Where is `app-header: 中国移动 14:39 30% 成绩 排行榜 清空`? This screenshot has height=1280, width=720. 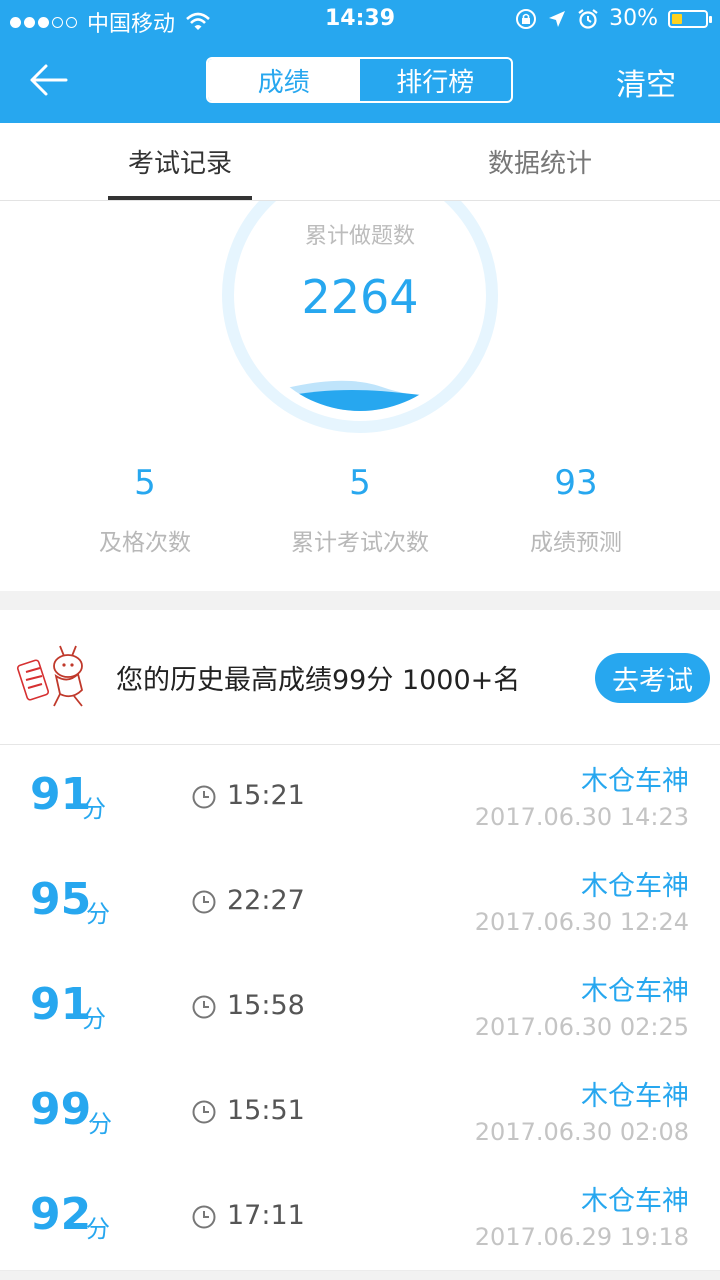 app-header: 中国移动 14:39 30% 成绩 排行榜 清空 is located at coordinates (360, 61).